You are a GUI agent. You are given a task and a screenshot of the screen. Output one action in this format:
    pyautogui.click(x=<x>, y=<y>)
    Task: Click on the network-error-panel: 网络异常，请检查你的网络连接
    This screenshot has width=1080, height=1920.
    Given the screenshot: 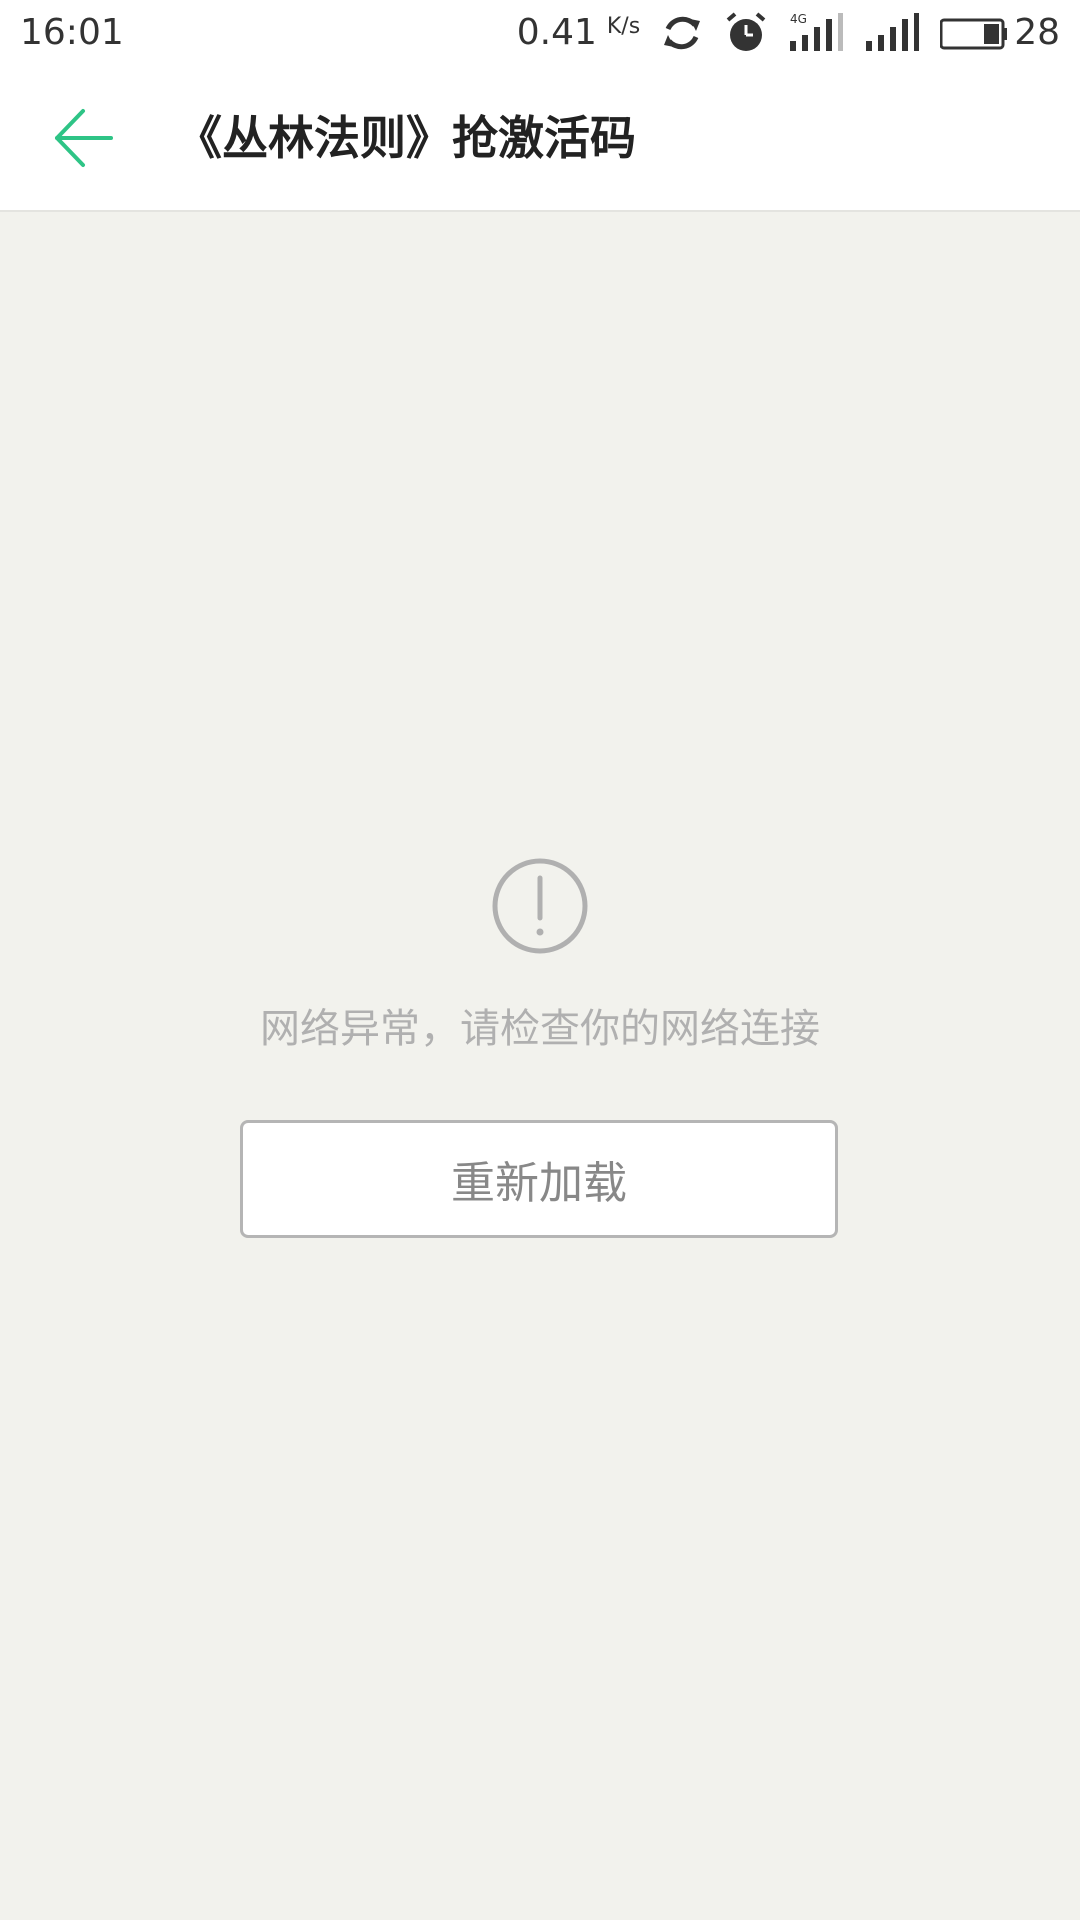 What is the action you would take?
    pyautogui.click(x=540, y=955)
    